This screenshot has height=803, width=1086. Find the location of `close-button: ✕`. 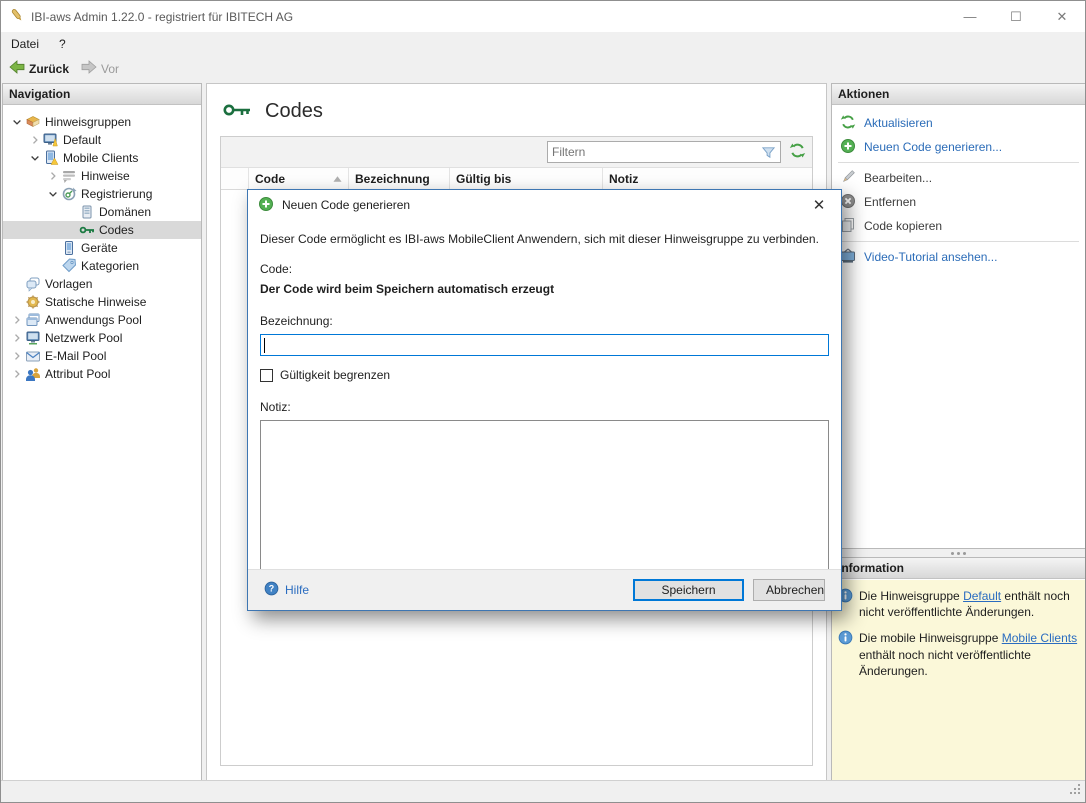

close-button: ✕ is located at coordinates (1062, 16).